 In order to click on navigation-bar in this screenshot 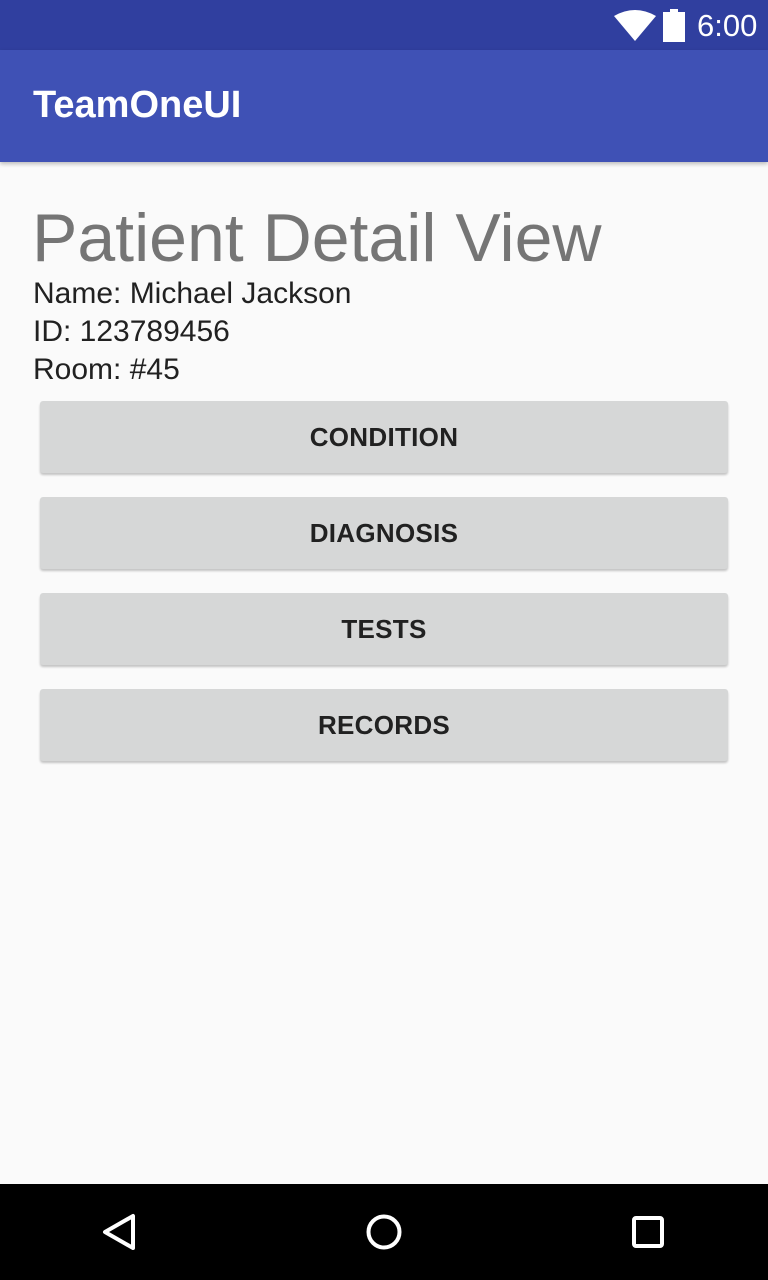, I will do `click(384, 1232)`.